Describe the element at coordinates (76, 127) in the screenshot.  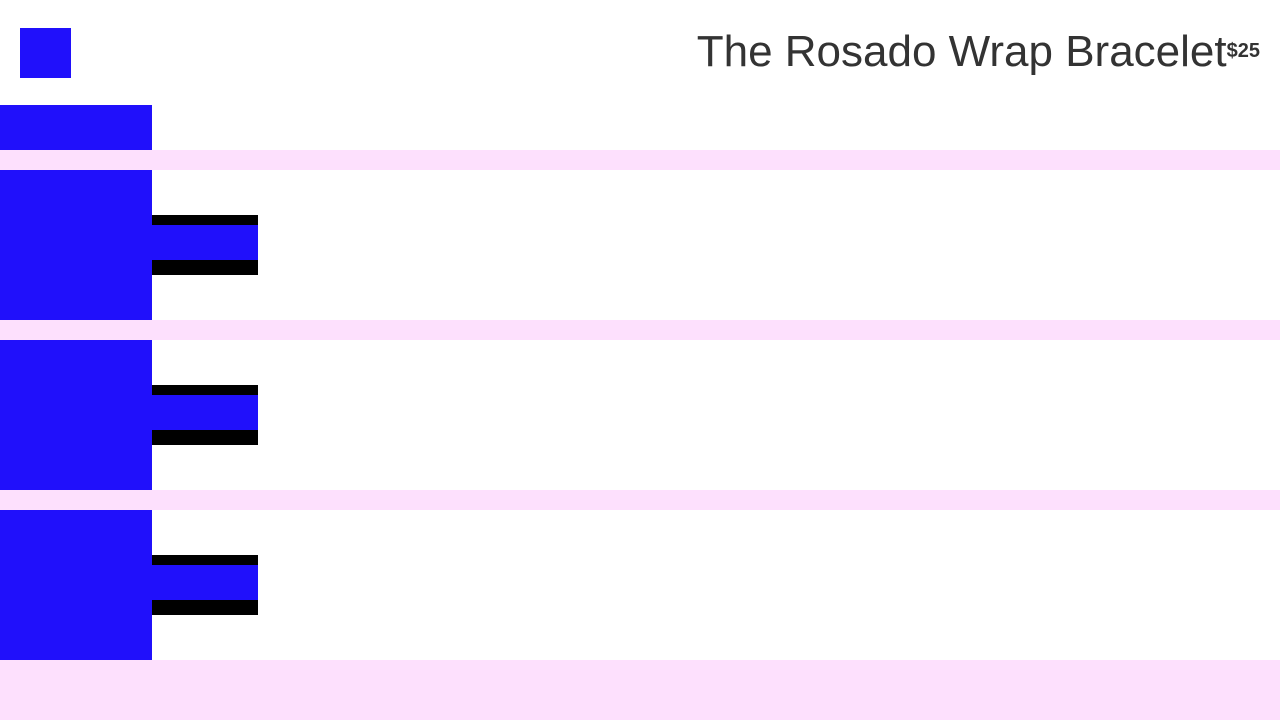
I see `product-thumbnail-icon` at that location.